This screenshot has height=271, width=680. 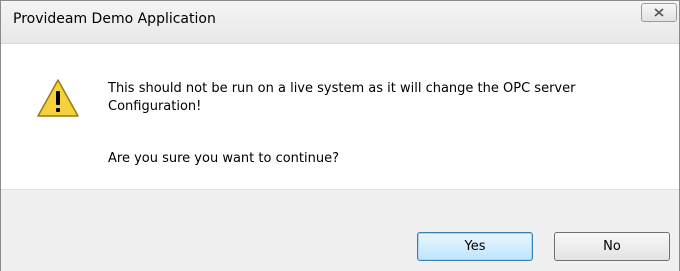 What do you see at coordinates (223, 158) in the screenshot?
I see `confirmation-question: Are you sure you want to continue?` at bounding box center [223, 158].